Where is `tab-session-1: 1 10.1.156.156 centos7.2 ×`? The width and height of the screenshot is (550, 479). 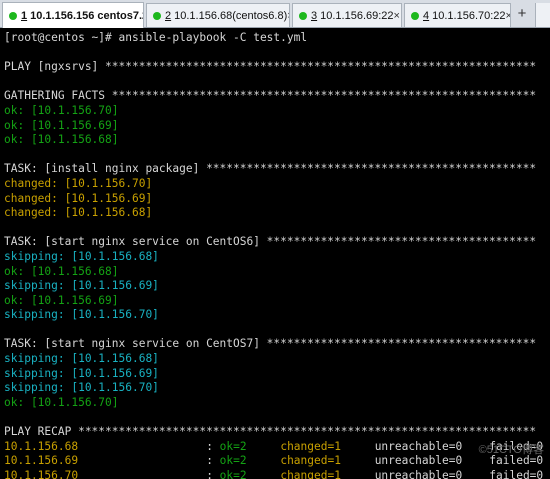 tab-session-1: 1 10.1.156.156 centos7.2 × is located at coordinates (73, 15).